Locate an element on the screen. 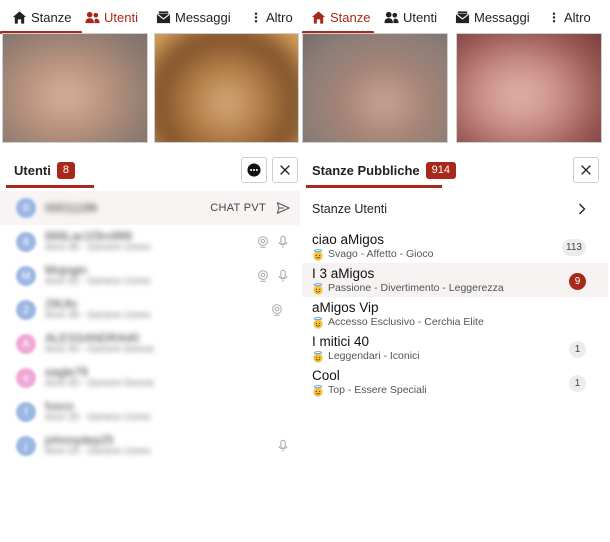  rooms-section-header: Stanze Pubbliche 914 is located at coordinates (455, 170).